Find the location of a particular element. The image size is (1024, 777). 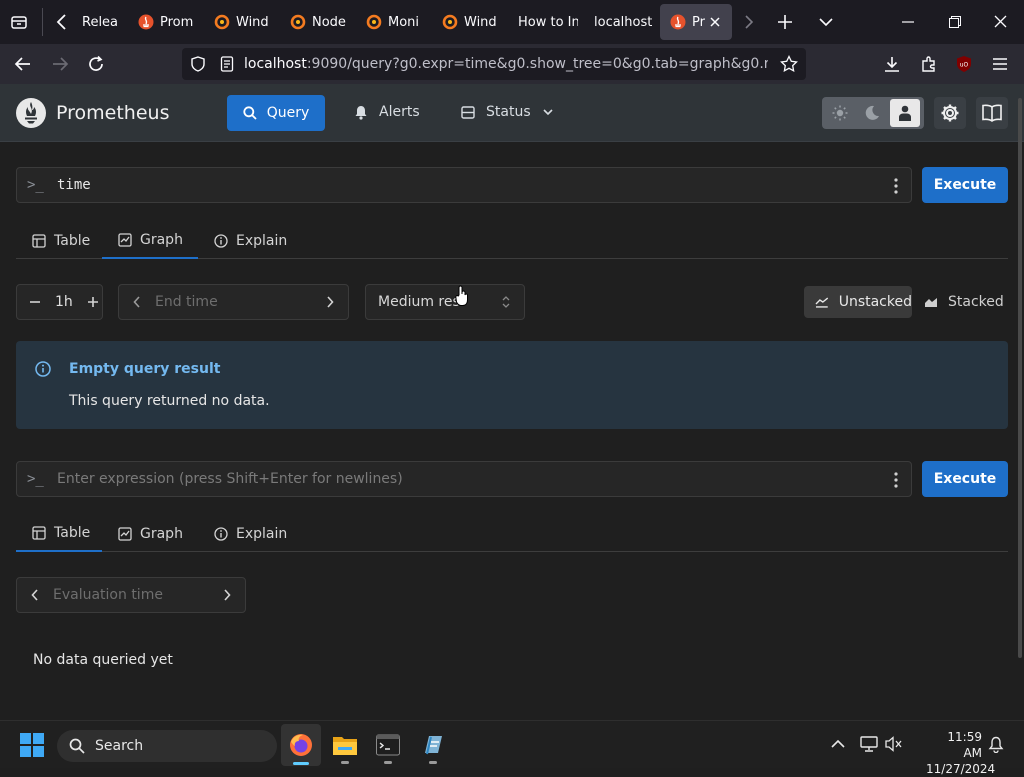

shield-icon is located at coordinates (198, 64).